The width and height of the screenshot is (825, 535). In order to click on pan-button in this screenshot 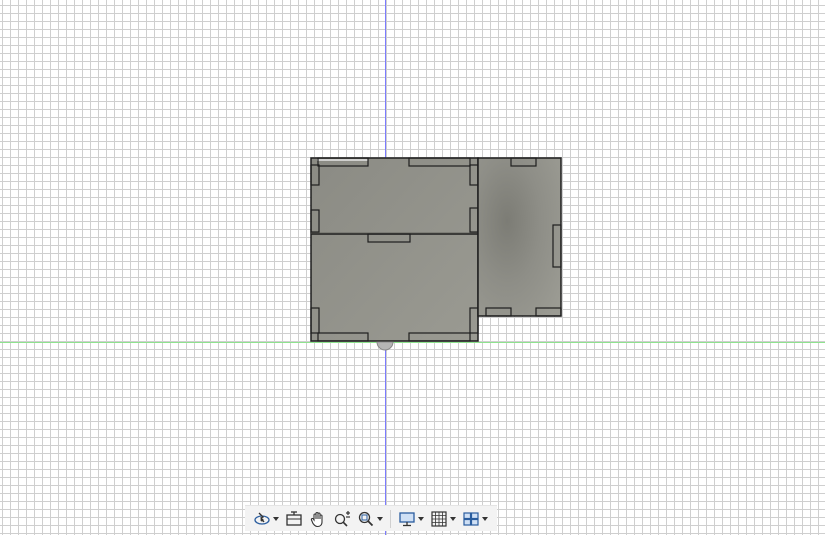, I will do `click(318, 519)`.